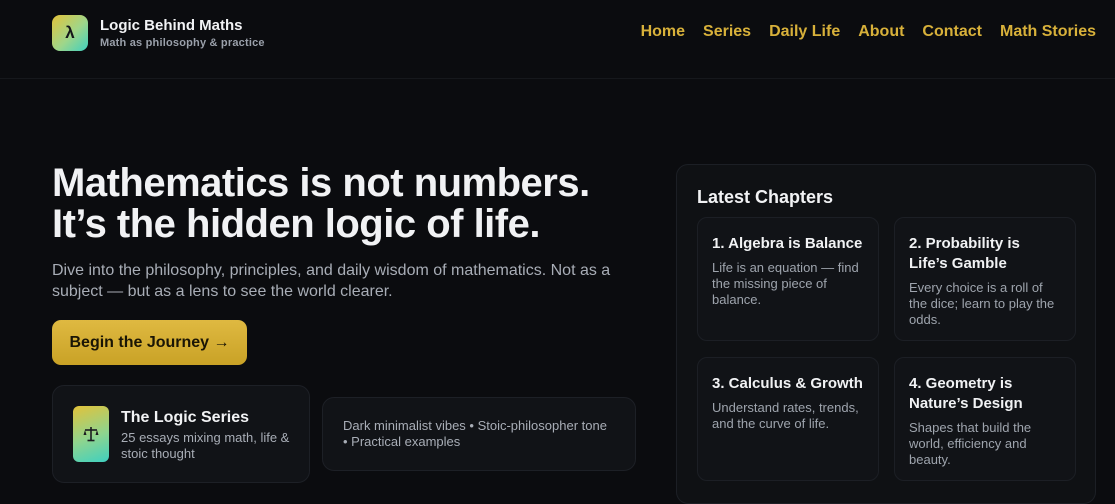  Describe the element at coordinates (964, 253) in the screenshot. I see `chapter-title: 2. Probability is Life’s Gamble` at that location.